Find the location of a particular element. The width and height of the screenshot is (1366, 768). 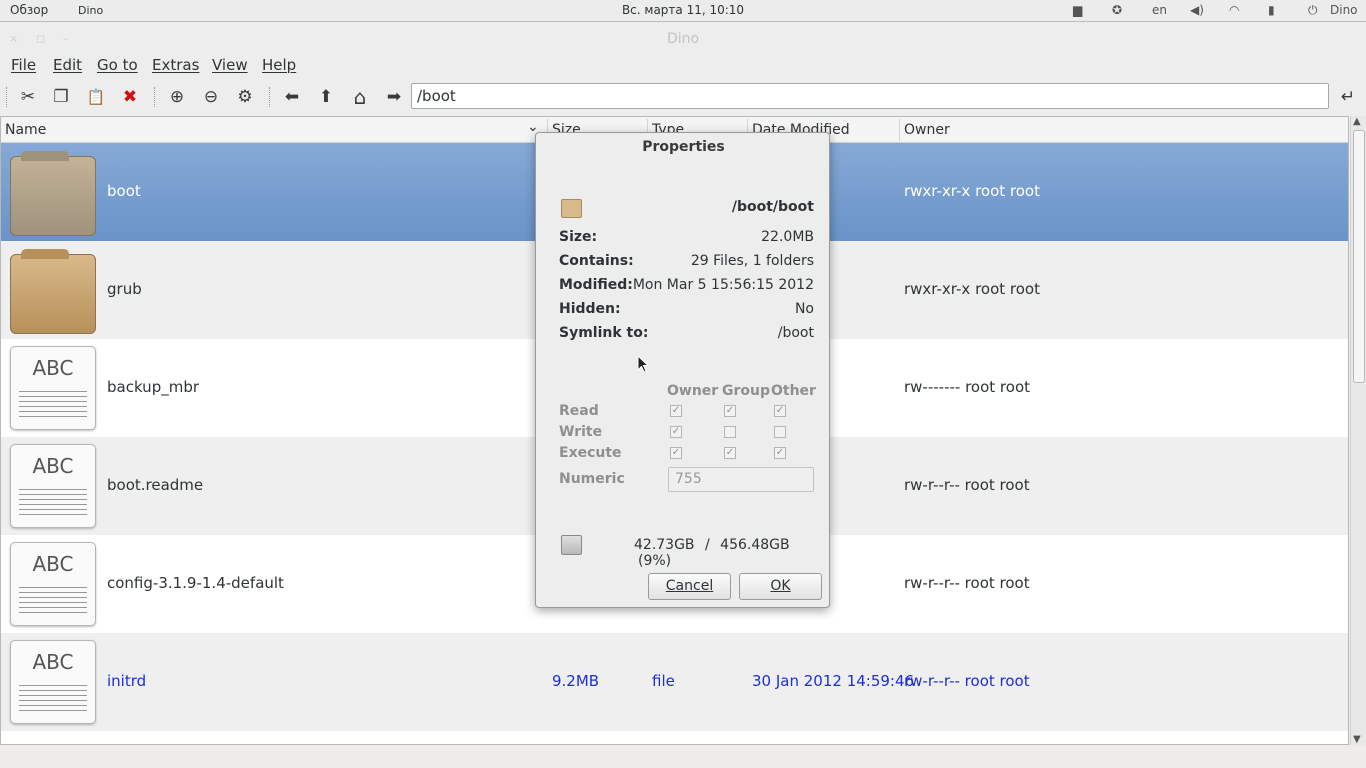

delete-icon: ✖ is located at coordinates (130, 97).